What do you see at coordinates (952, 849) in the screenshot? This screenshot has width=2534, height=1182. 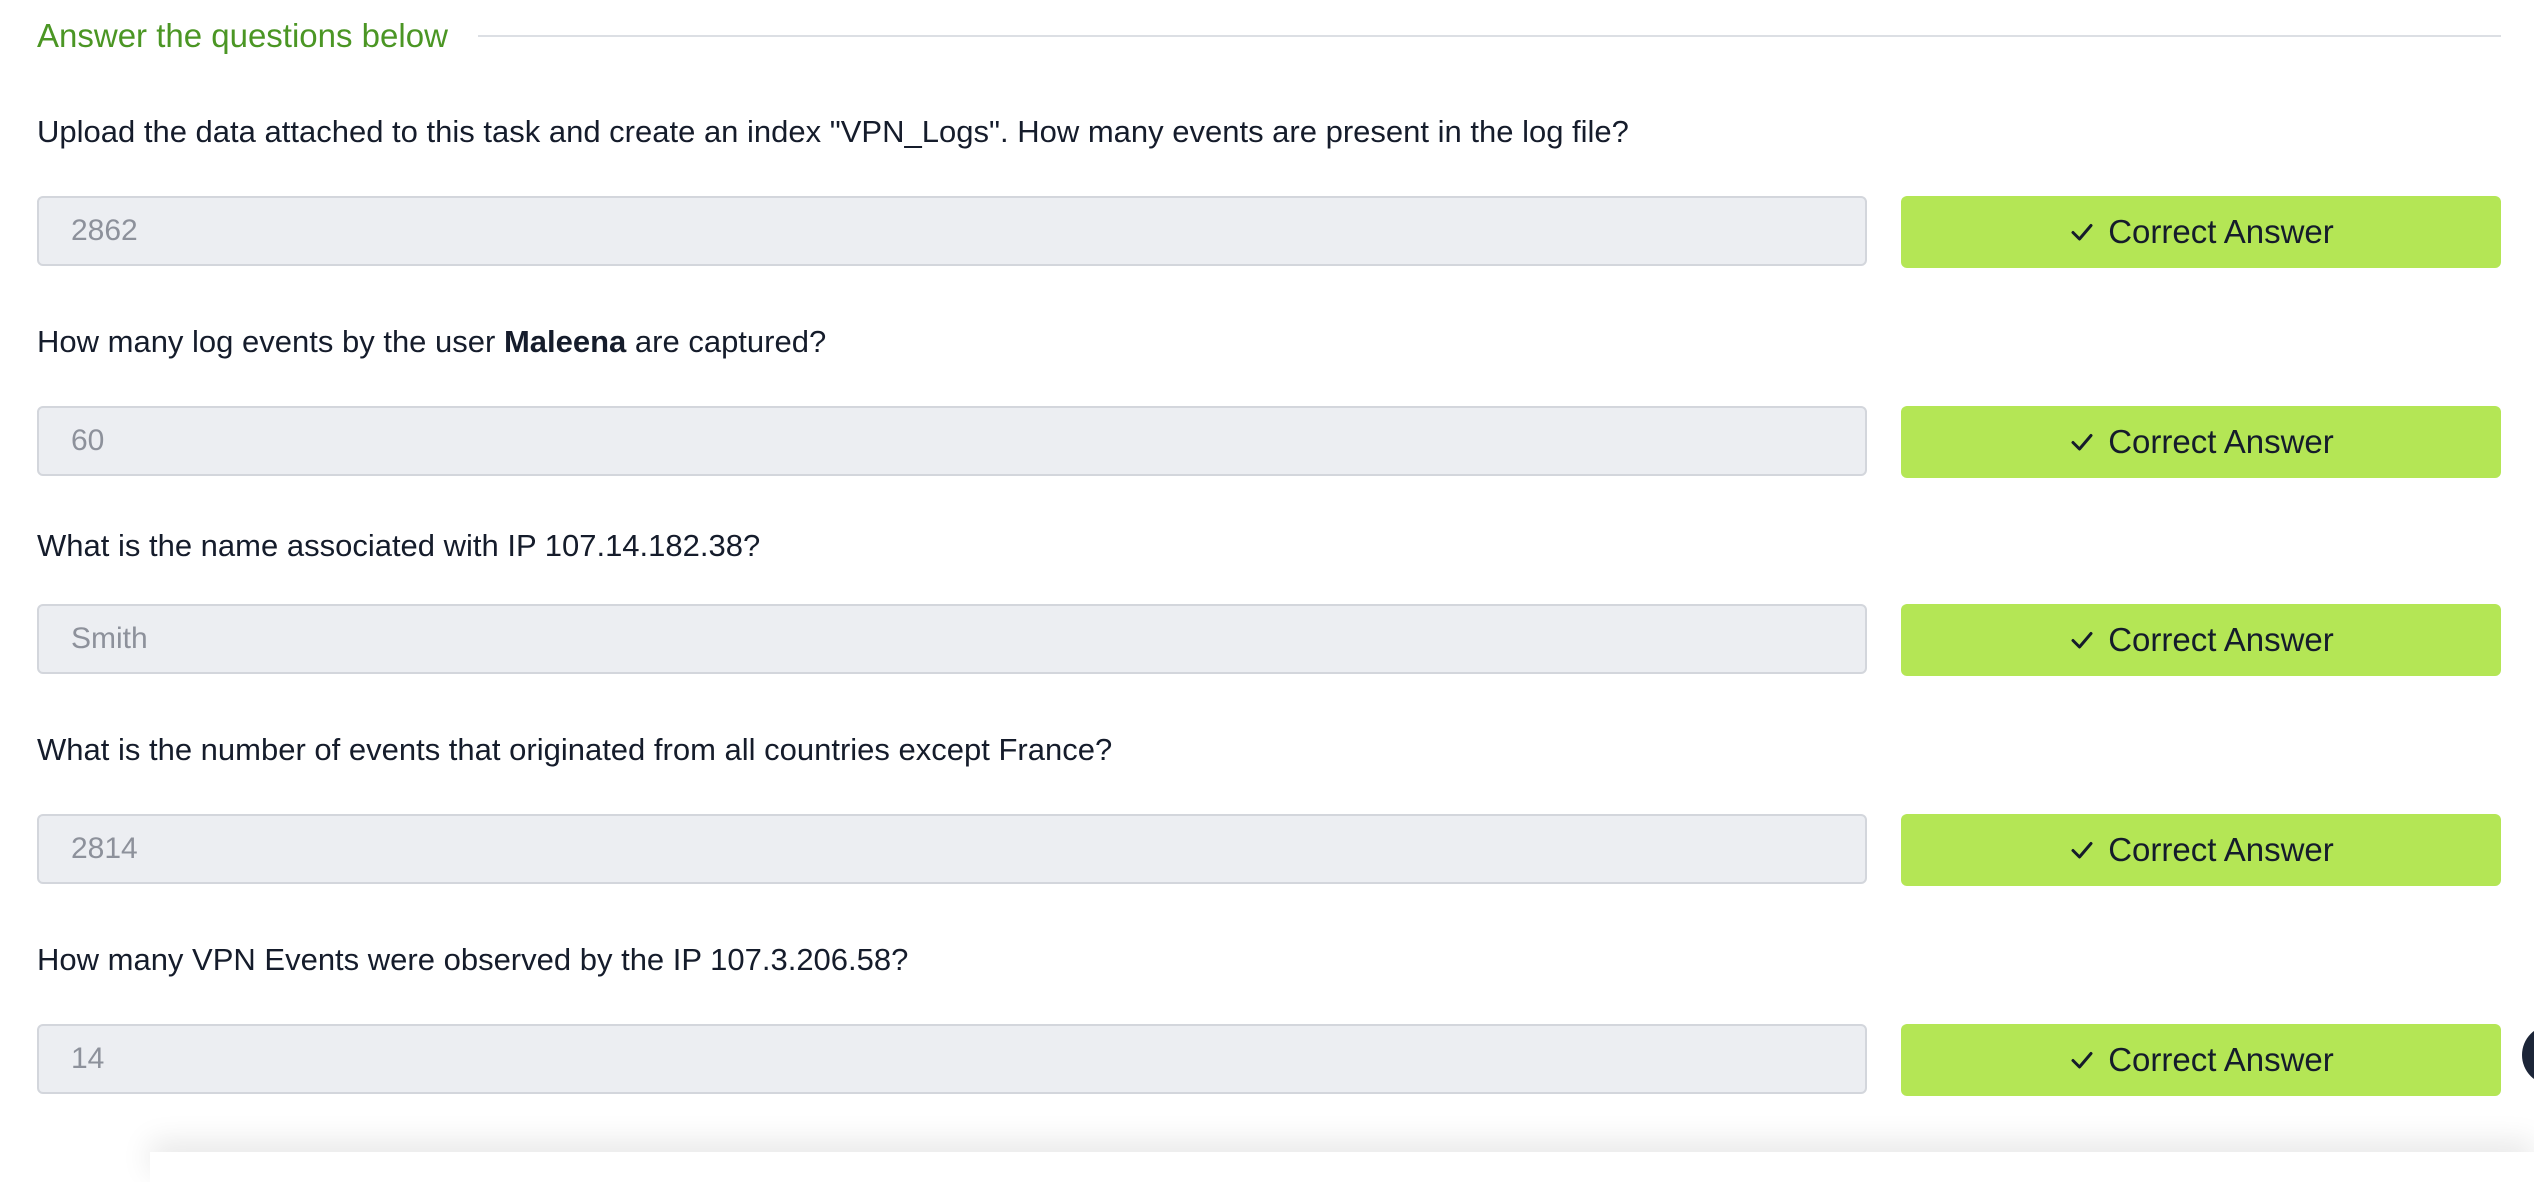 I see `answer-4-field: 2814` at bounding box center [952, 849].